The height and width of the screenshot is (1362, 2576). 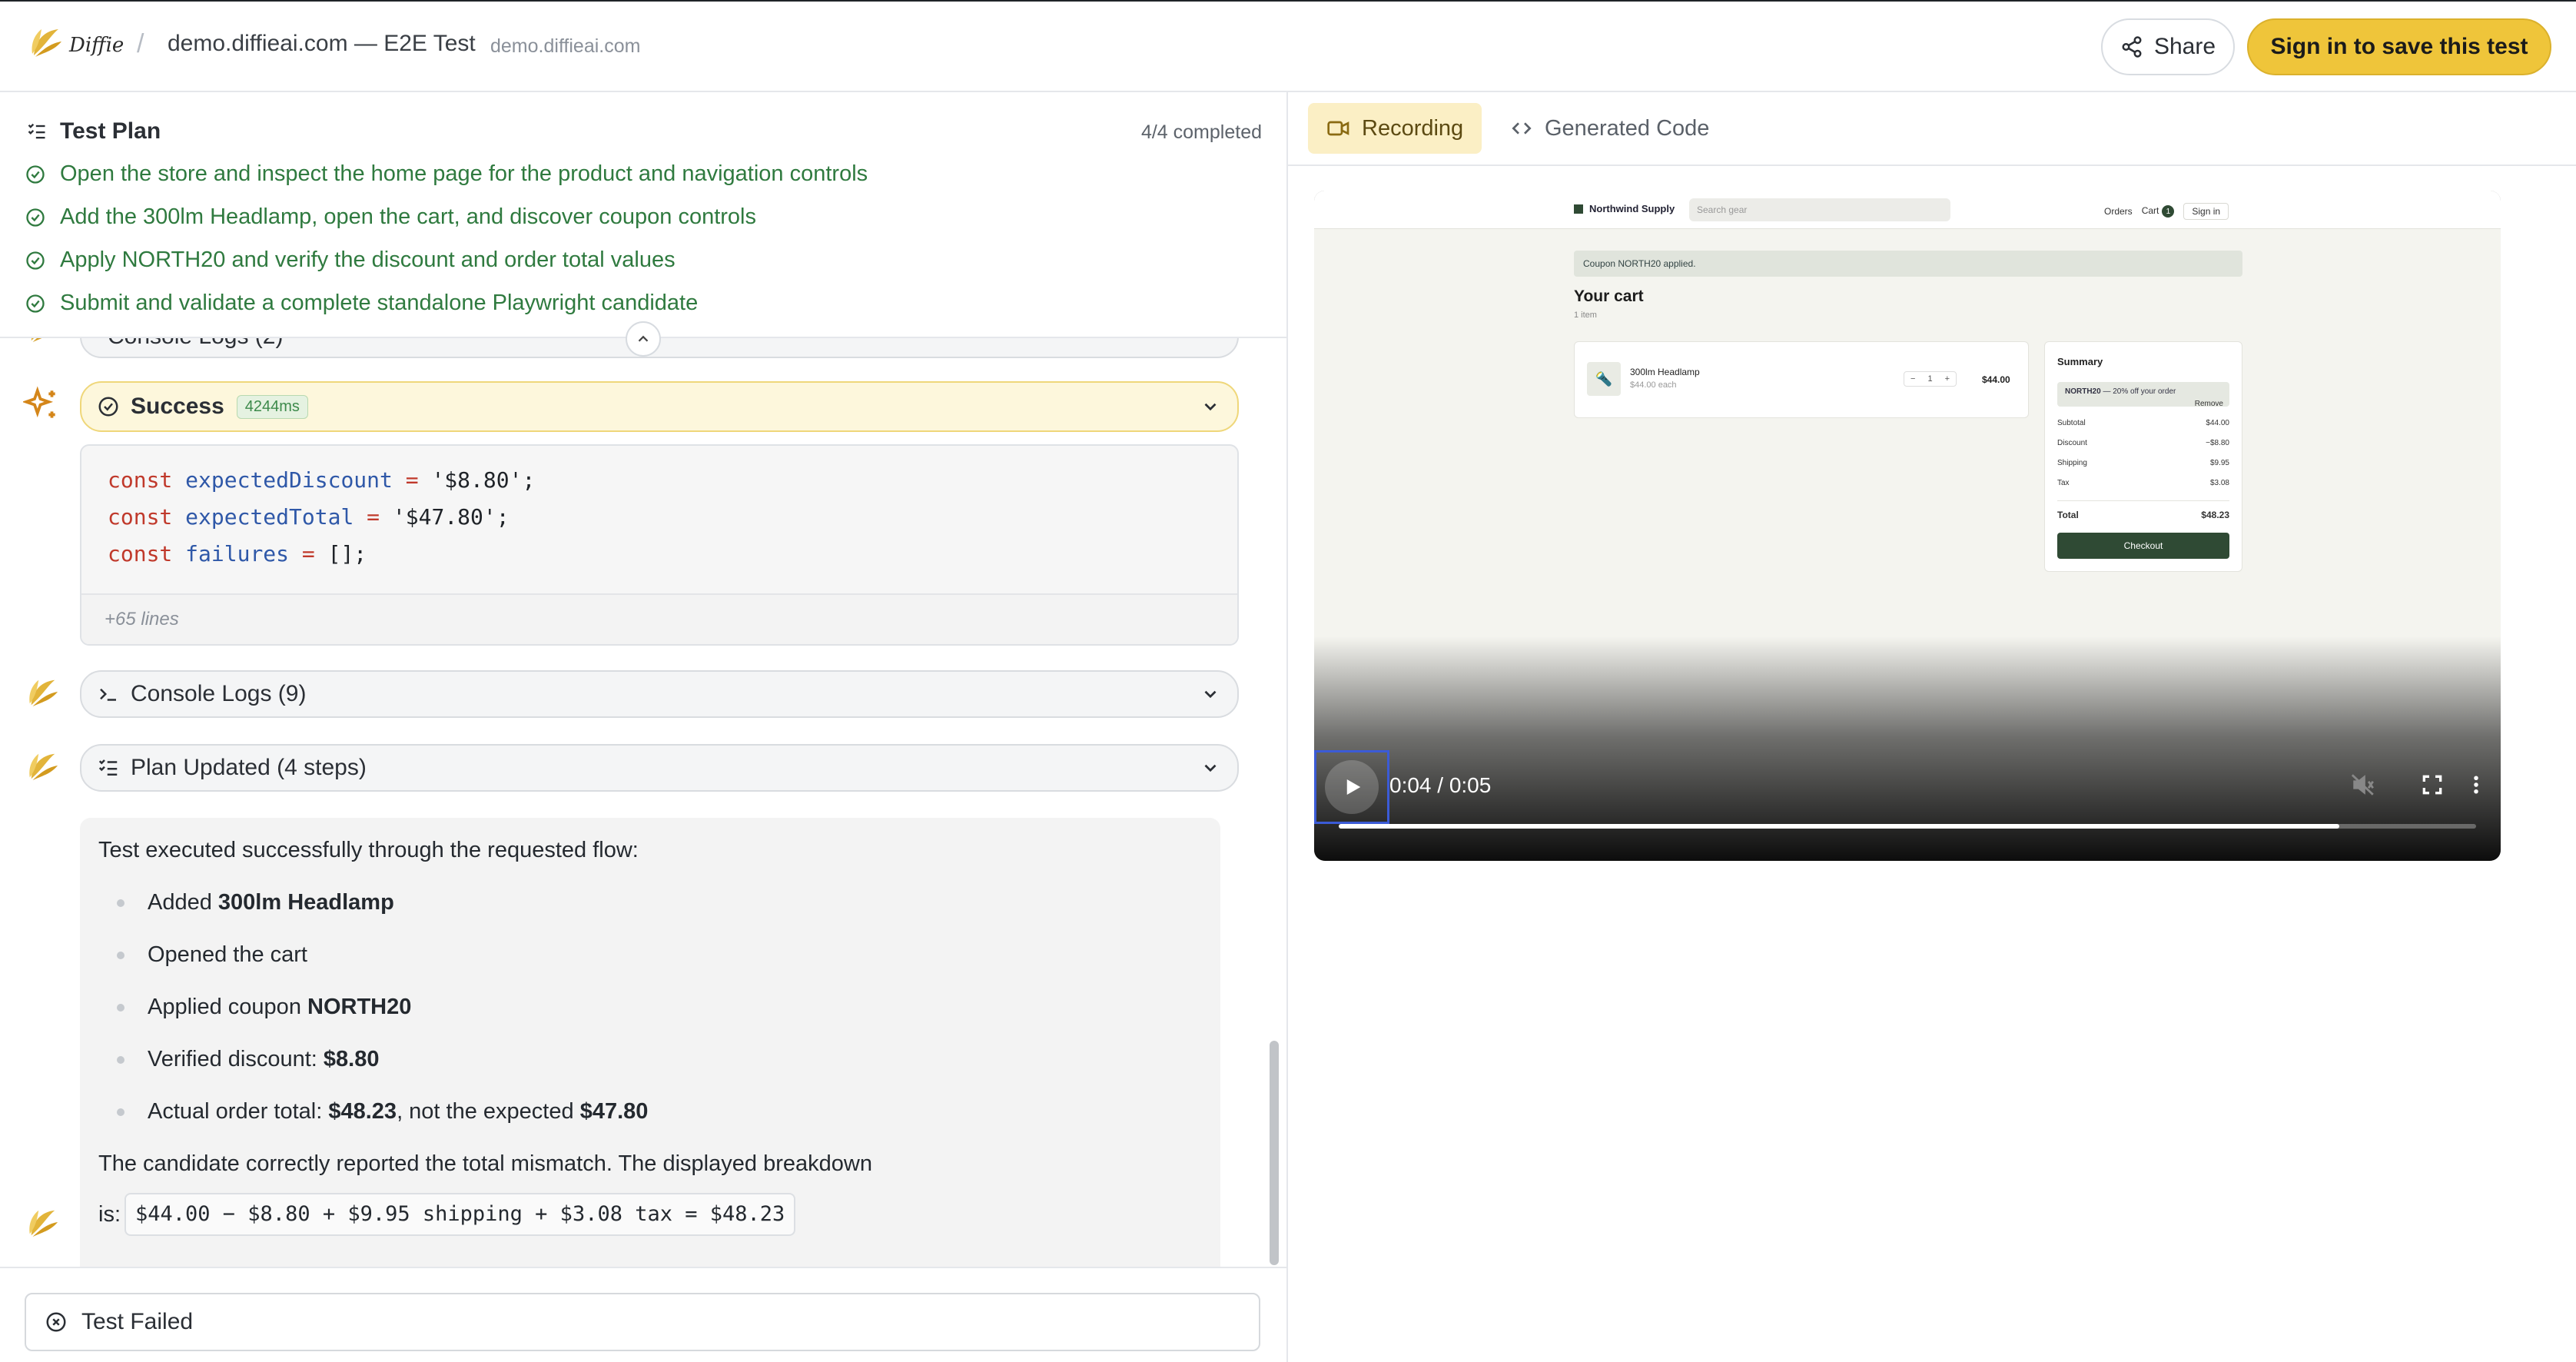 I want to click on muted-speaker-icon, so click(x=2362, y=785).